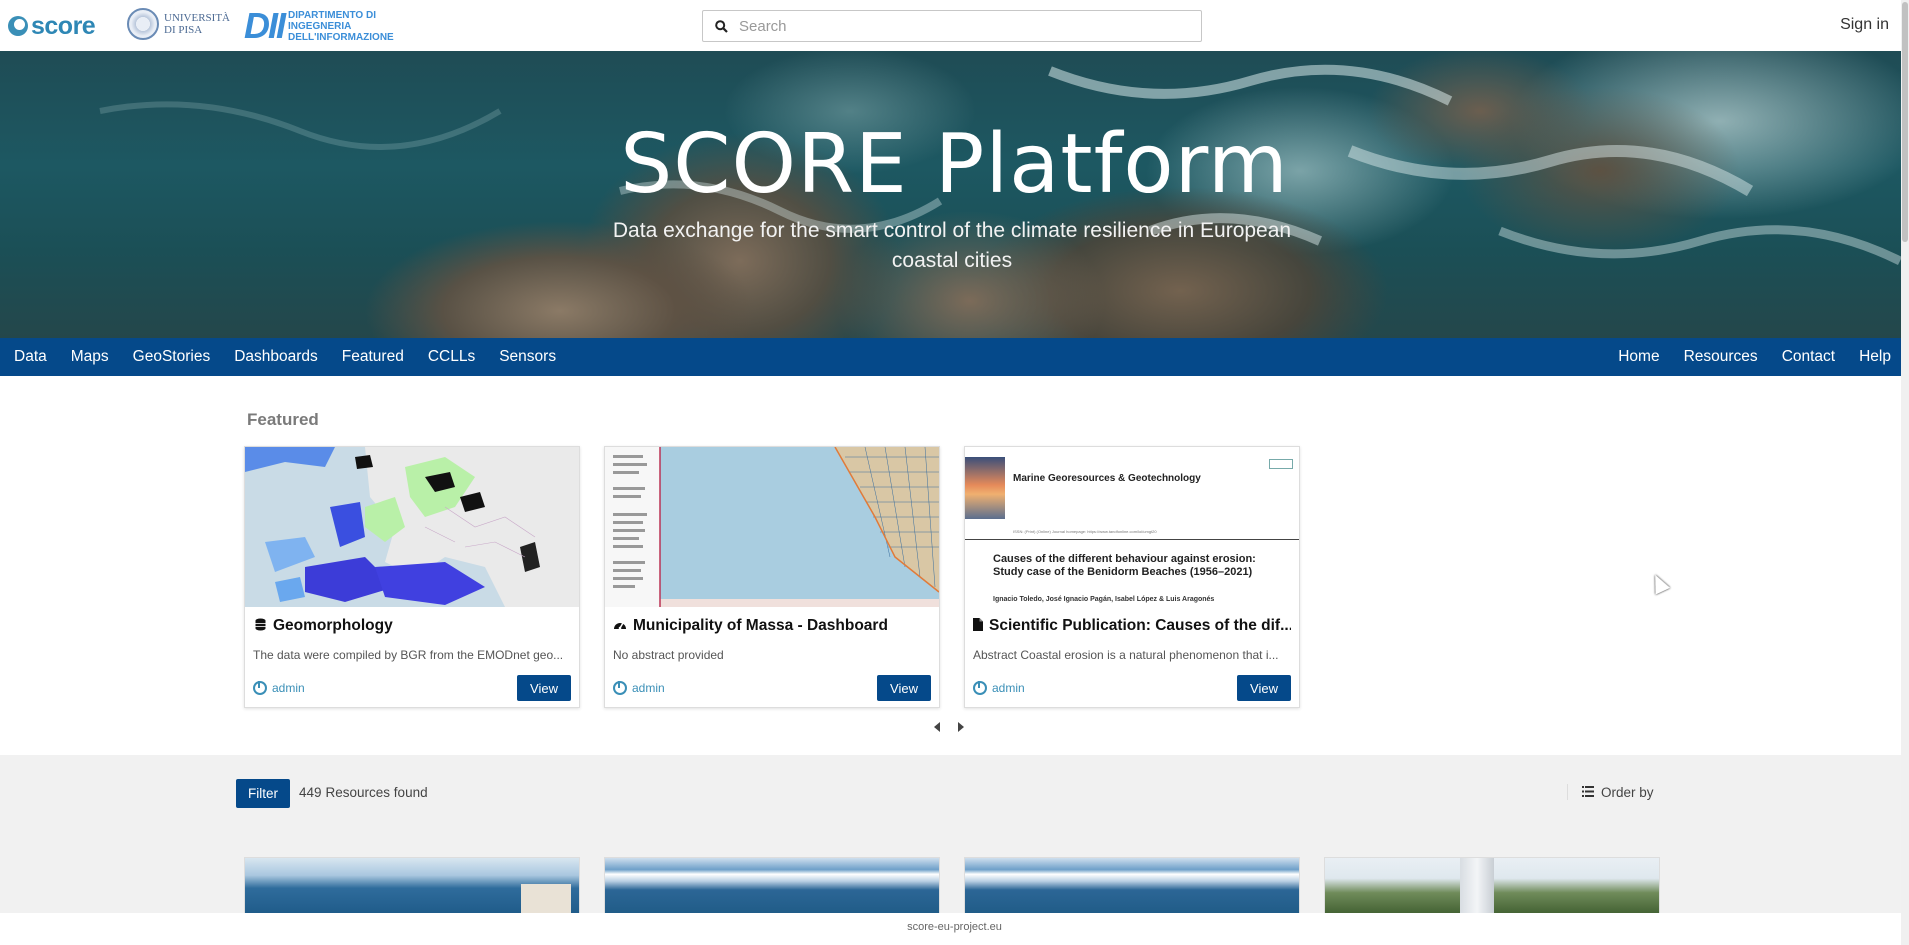 Image resolution: width=1909 pixels, height=945 pixels. What do you see at coordinates (373, 357) in the screenshot?
I see `nav-featured: Featured` at bounding box center [373, 357].